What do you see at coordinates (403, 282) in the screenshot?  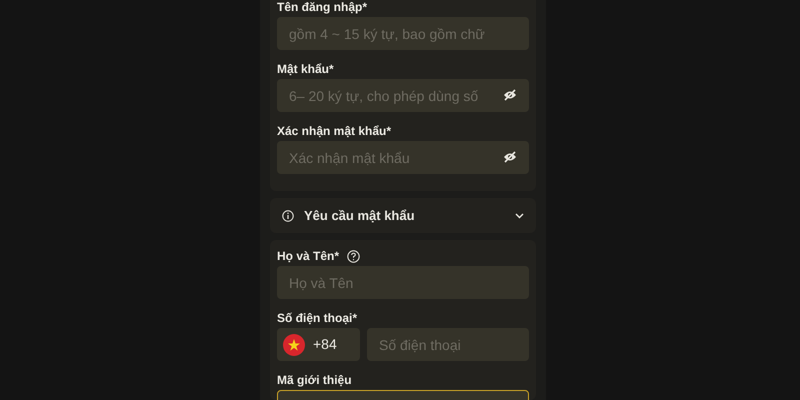 I see `input-field: Họ và Tên` at bounding box center [403, 282].